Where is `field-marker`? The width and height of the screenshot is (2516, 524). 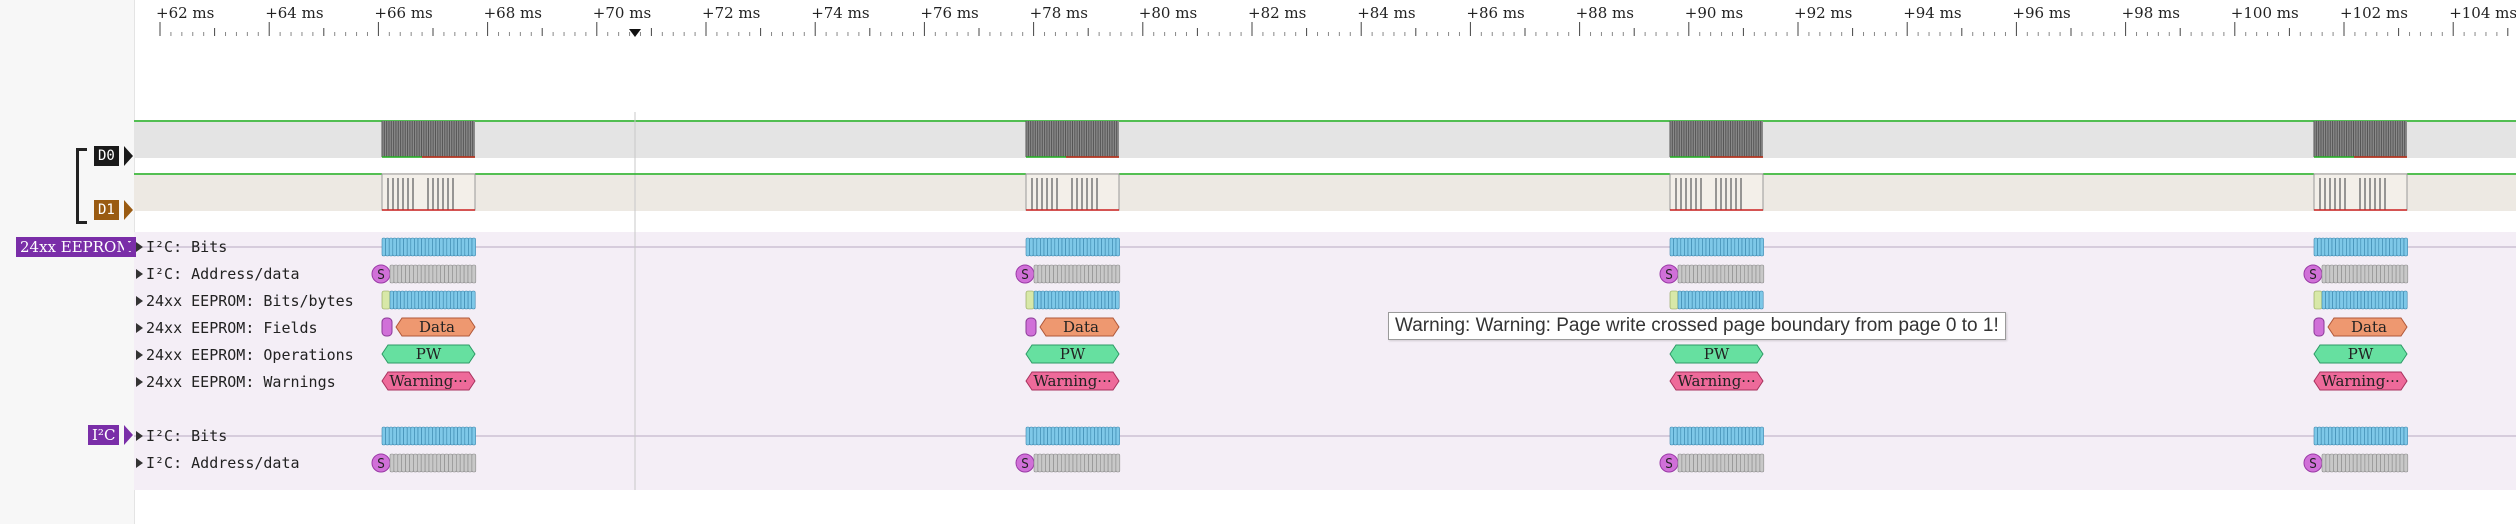 field-marker is located at coordinates (1031, 327).